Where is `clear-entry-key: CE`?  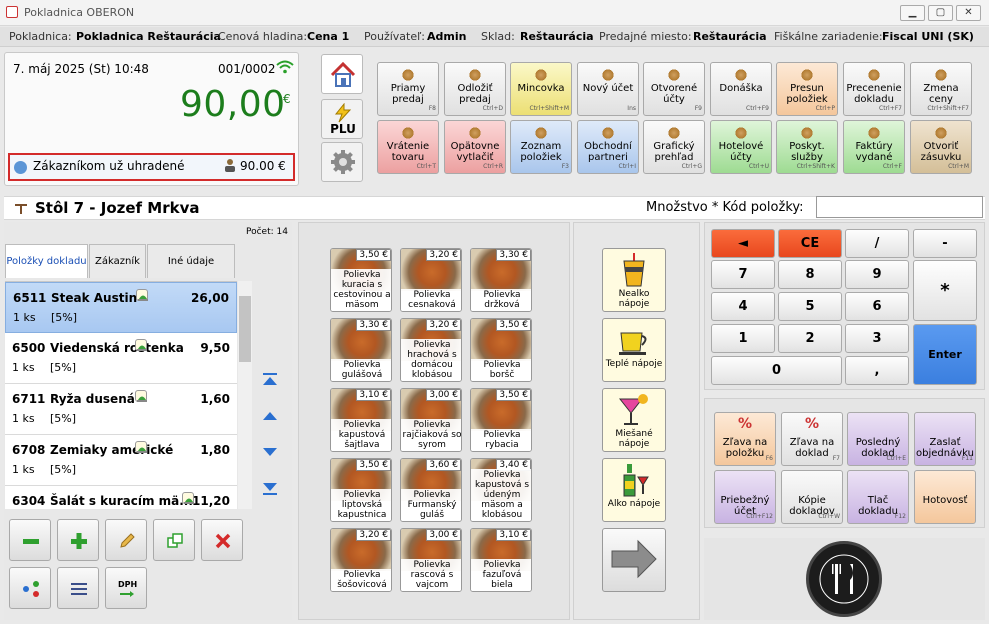 clear-entry-key: CE is located at coordinates (810, 243).